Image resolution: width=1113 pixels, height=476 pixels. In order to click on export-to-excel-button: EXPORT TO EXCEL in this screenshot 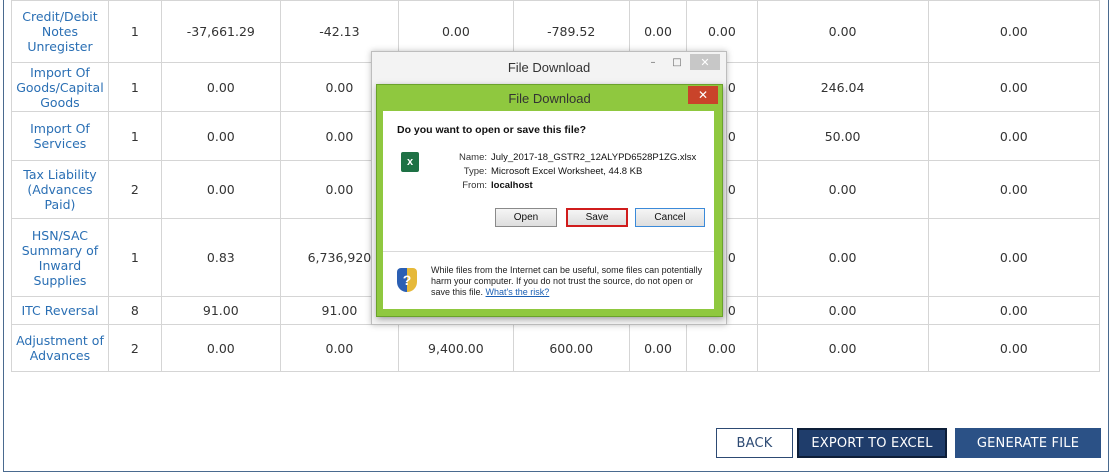, I will do `click(872, 443)`.